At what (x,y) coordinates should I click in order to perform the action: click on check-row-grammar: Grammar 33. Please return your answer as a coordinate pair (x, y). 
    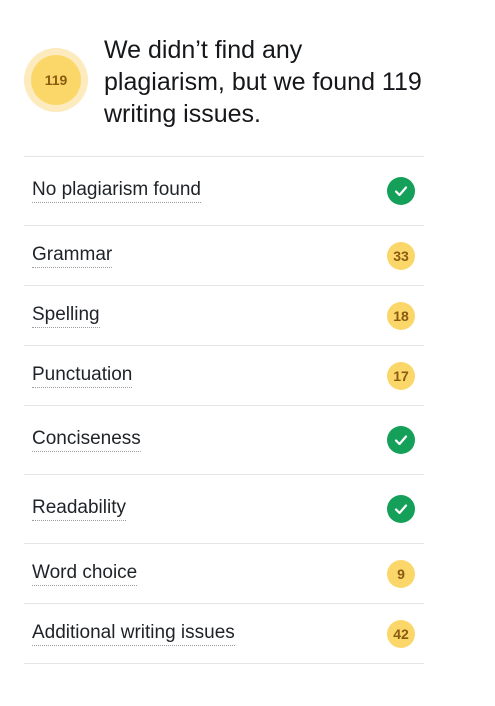
    Looking at the image, I should click on (224, 256).